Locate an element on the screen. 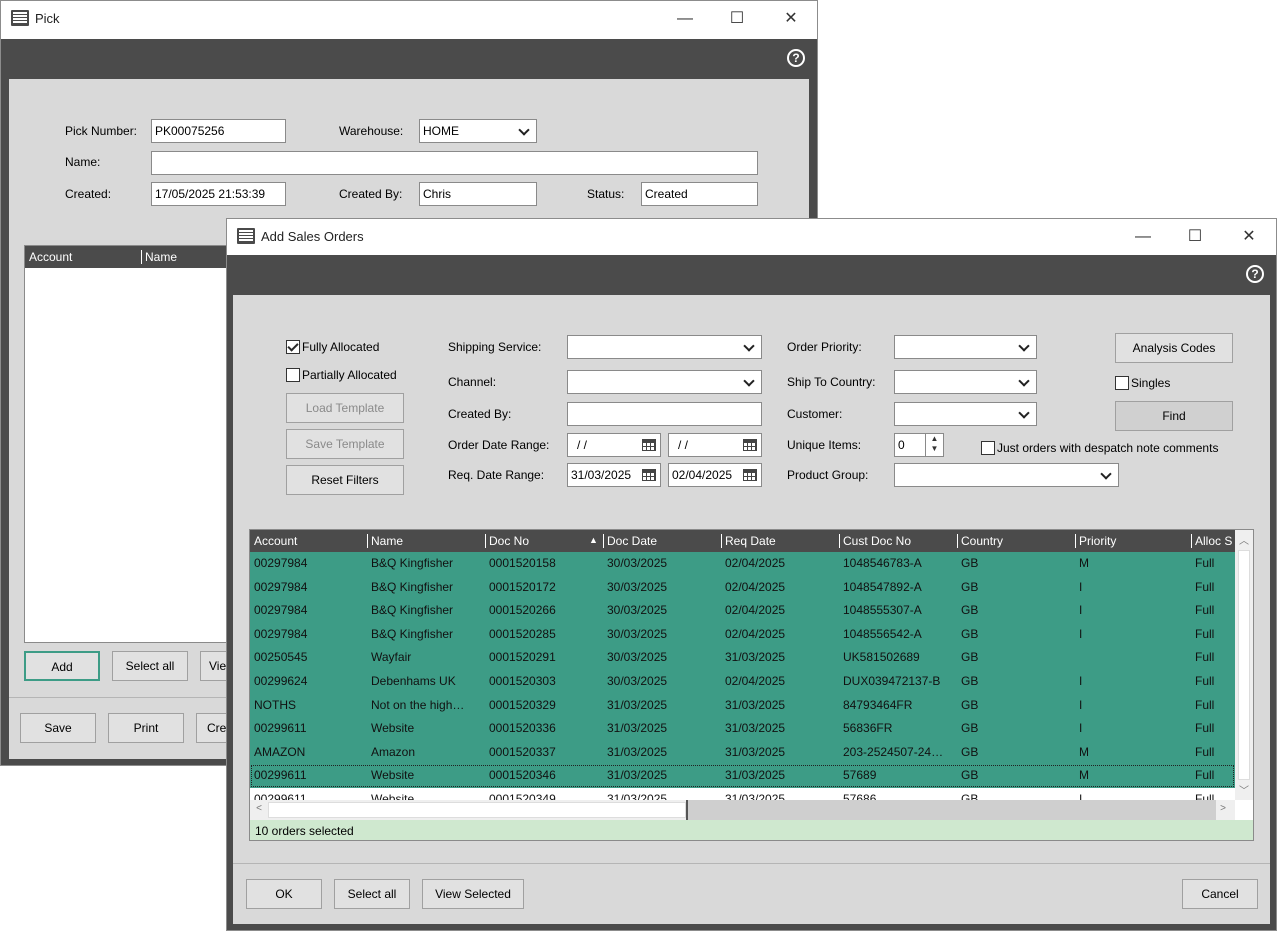 Image resolution: width=1280 pixels, height=935 pixels. channel-select is located at coordinates (664, 382).